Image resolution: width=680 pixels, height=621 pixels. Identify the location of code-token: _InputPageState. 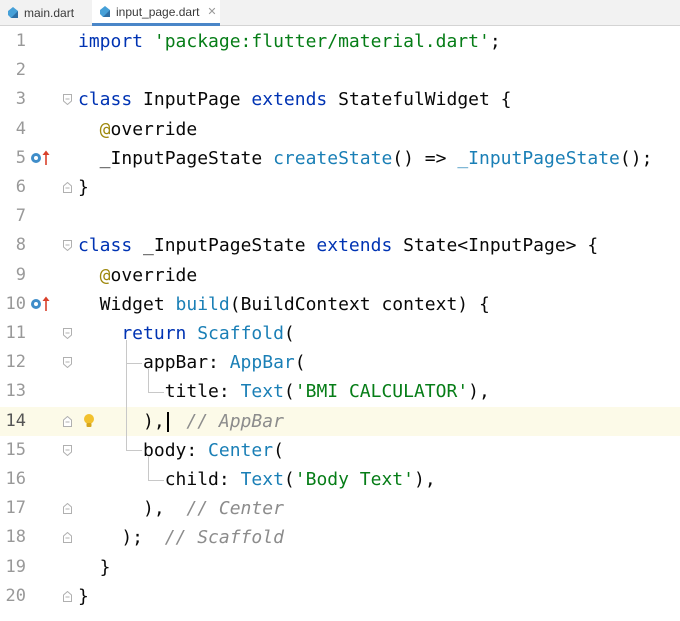
(230, 246).